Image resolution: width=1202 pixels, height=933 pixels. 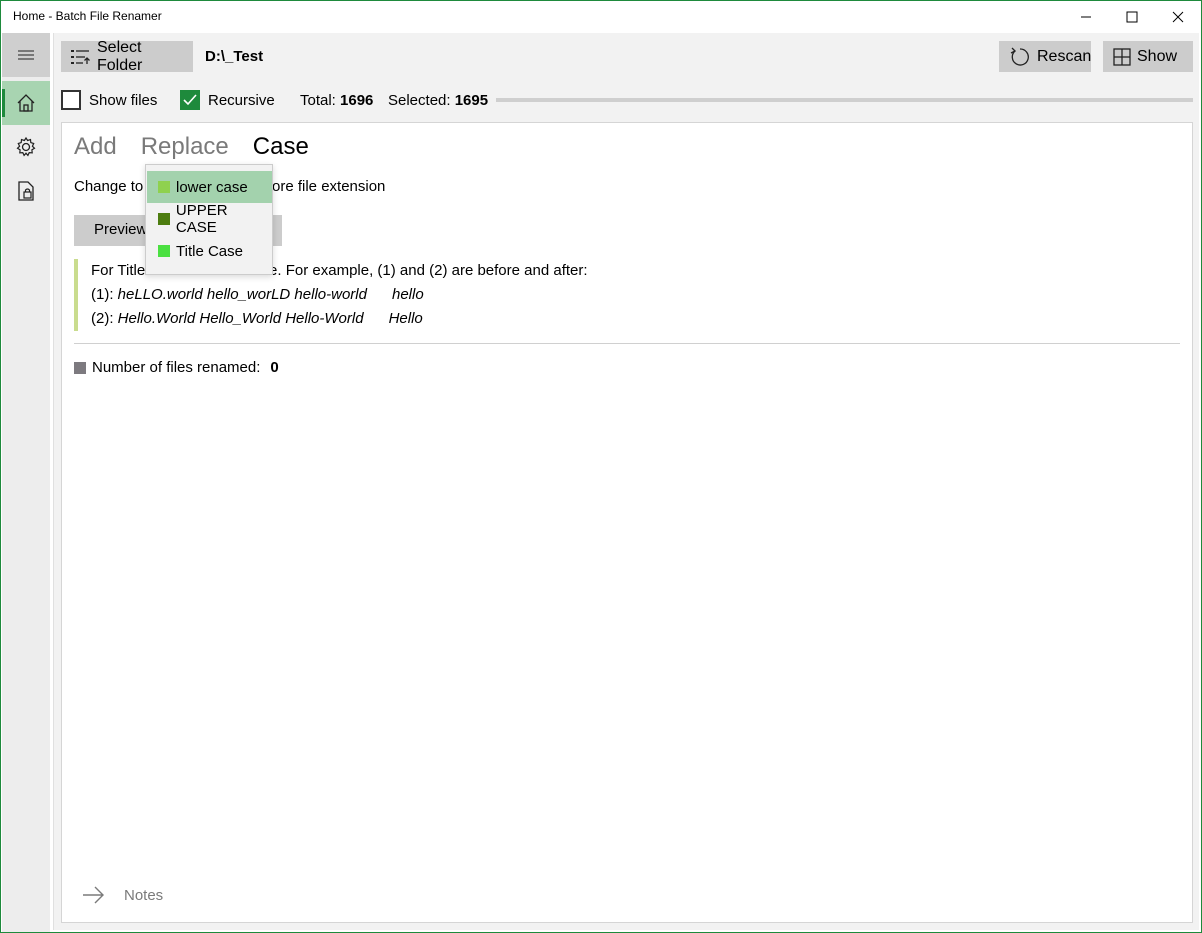 I want to click on total-label: Total:, so click(x=318, y=100).